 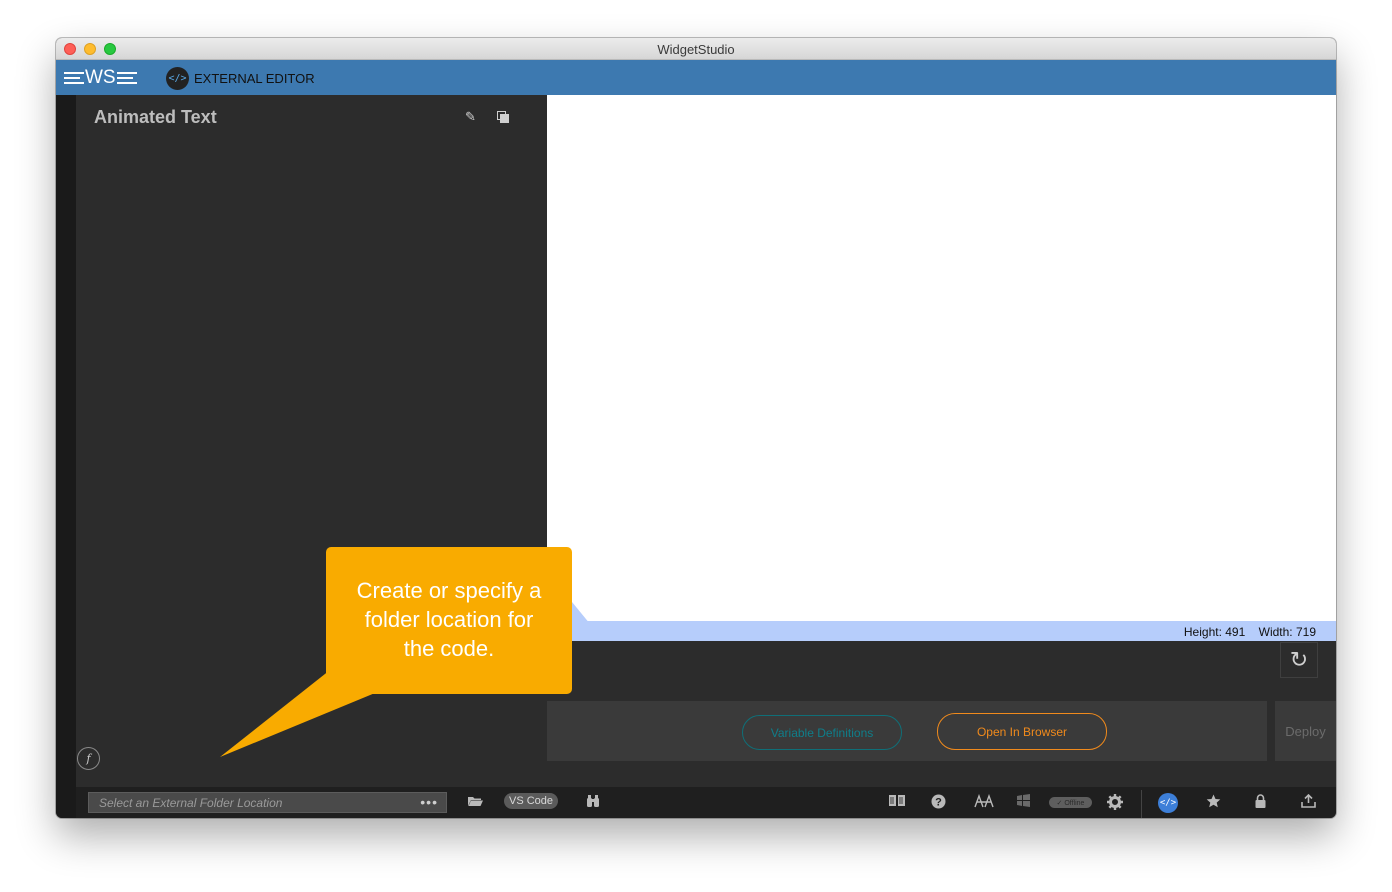 What do you see at coordinates (1070, 802) in the screenshot?
I see `offline-badge: ✓ Offline` at bounding box center [1070, 802].